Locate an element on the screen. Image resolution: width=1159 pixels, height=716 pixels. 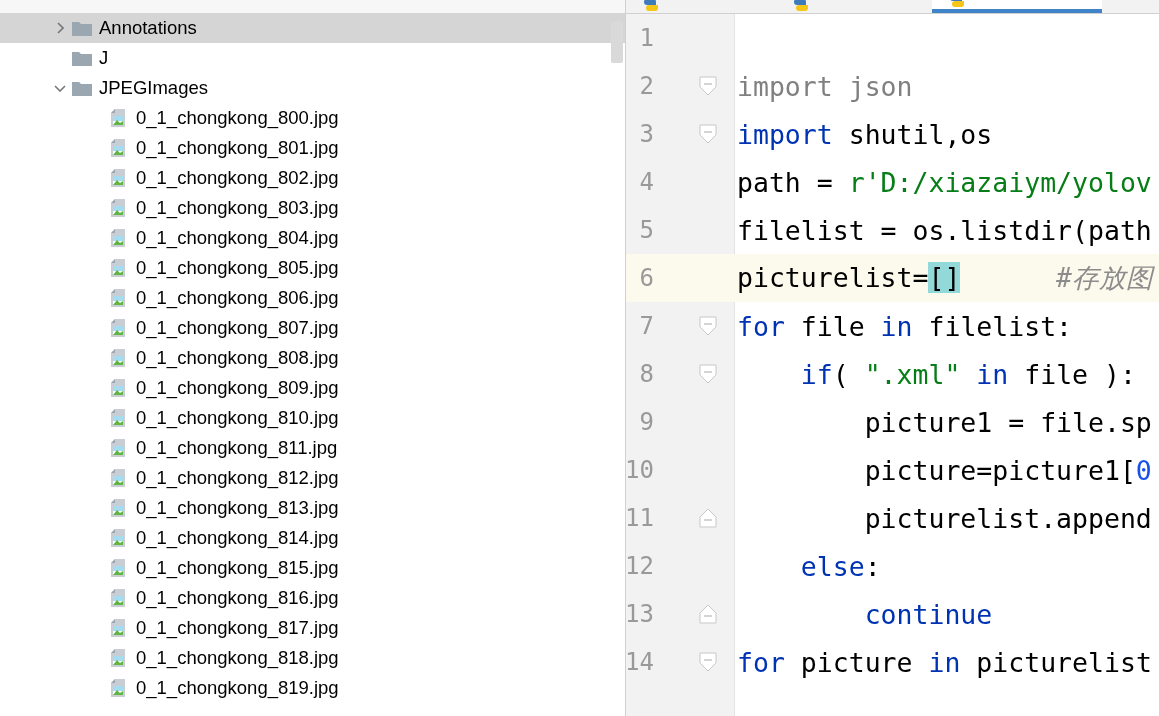
file-name: 0_1_chongkong_816.jpg is located at coordinates (237, 598).